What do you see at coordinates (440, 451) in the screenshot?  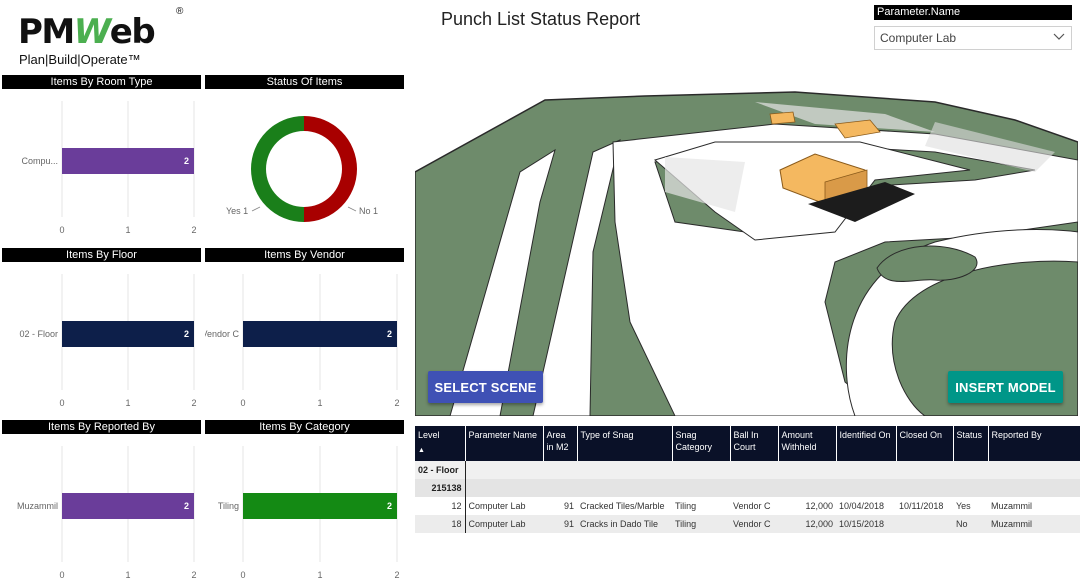 I see `sort-ascending-icon: ▲` at bounding box center [440, 451].